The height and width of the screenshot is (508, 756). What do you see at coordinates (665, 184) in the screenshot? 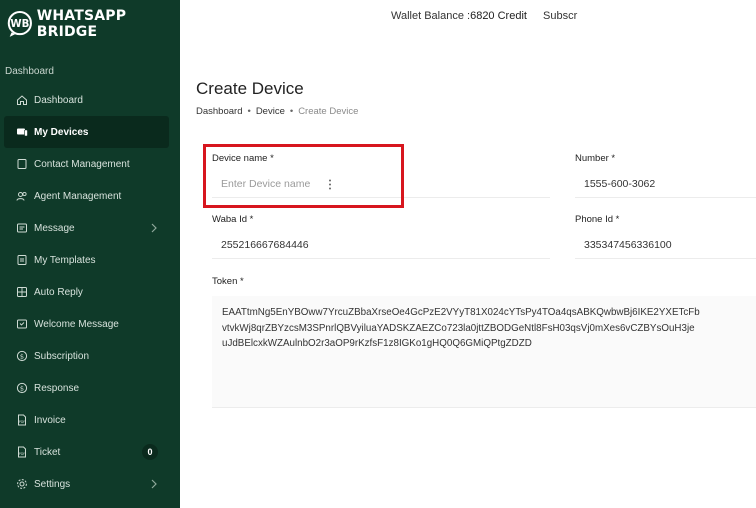
I see `number-field: 1555-600-3062` at bounding box center [665, 184].